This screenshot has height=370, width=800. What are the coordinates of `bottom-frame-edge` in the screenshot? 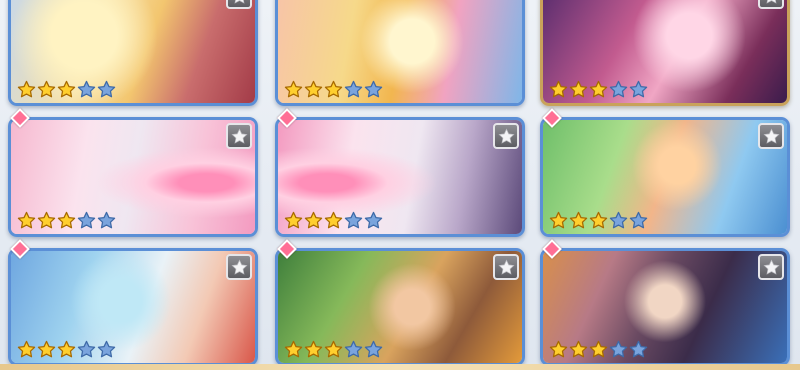 It's located at (400, 367).